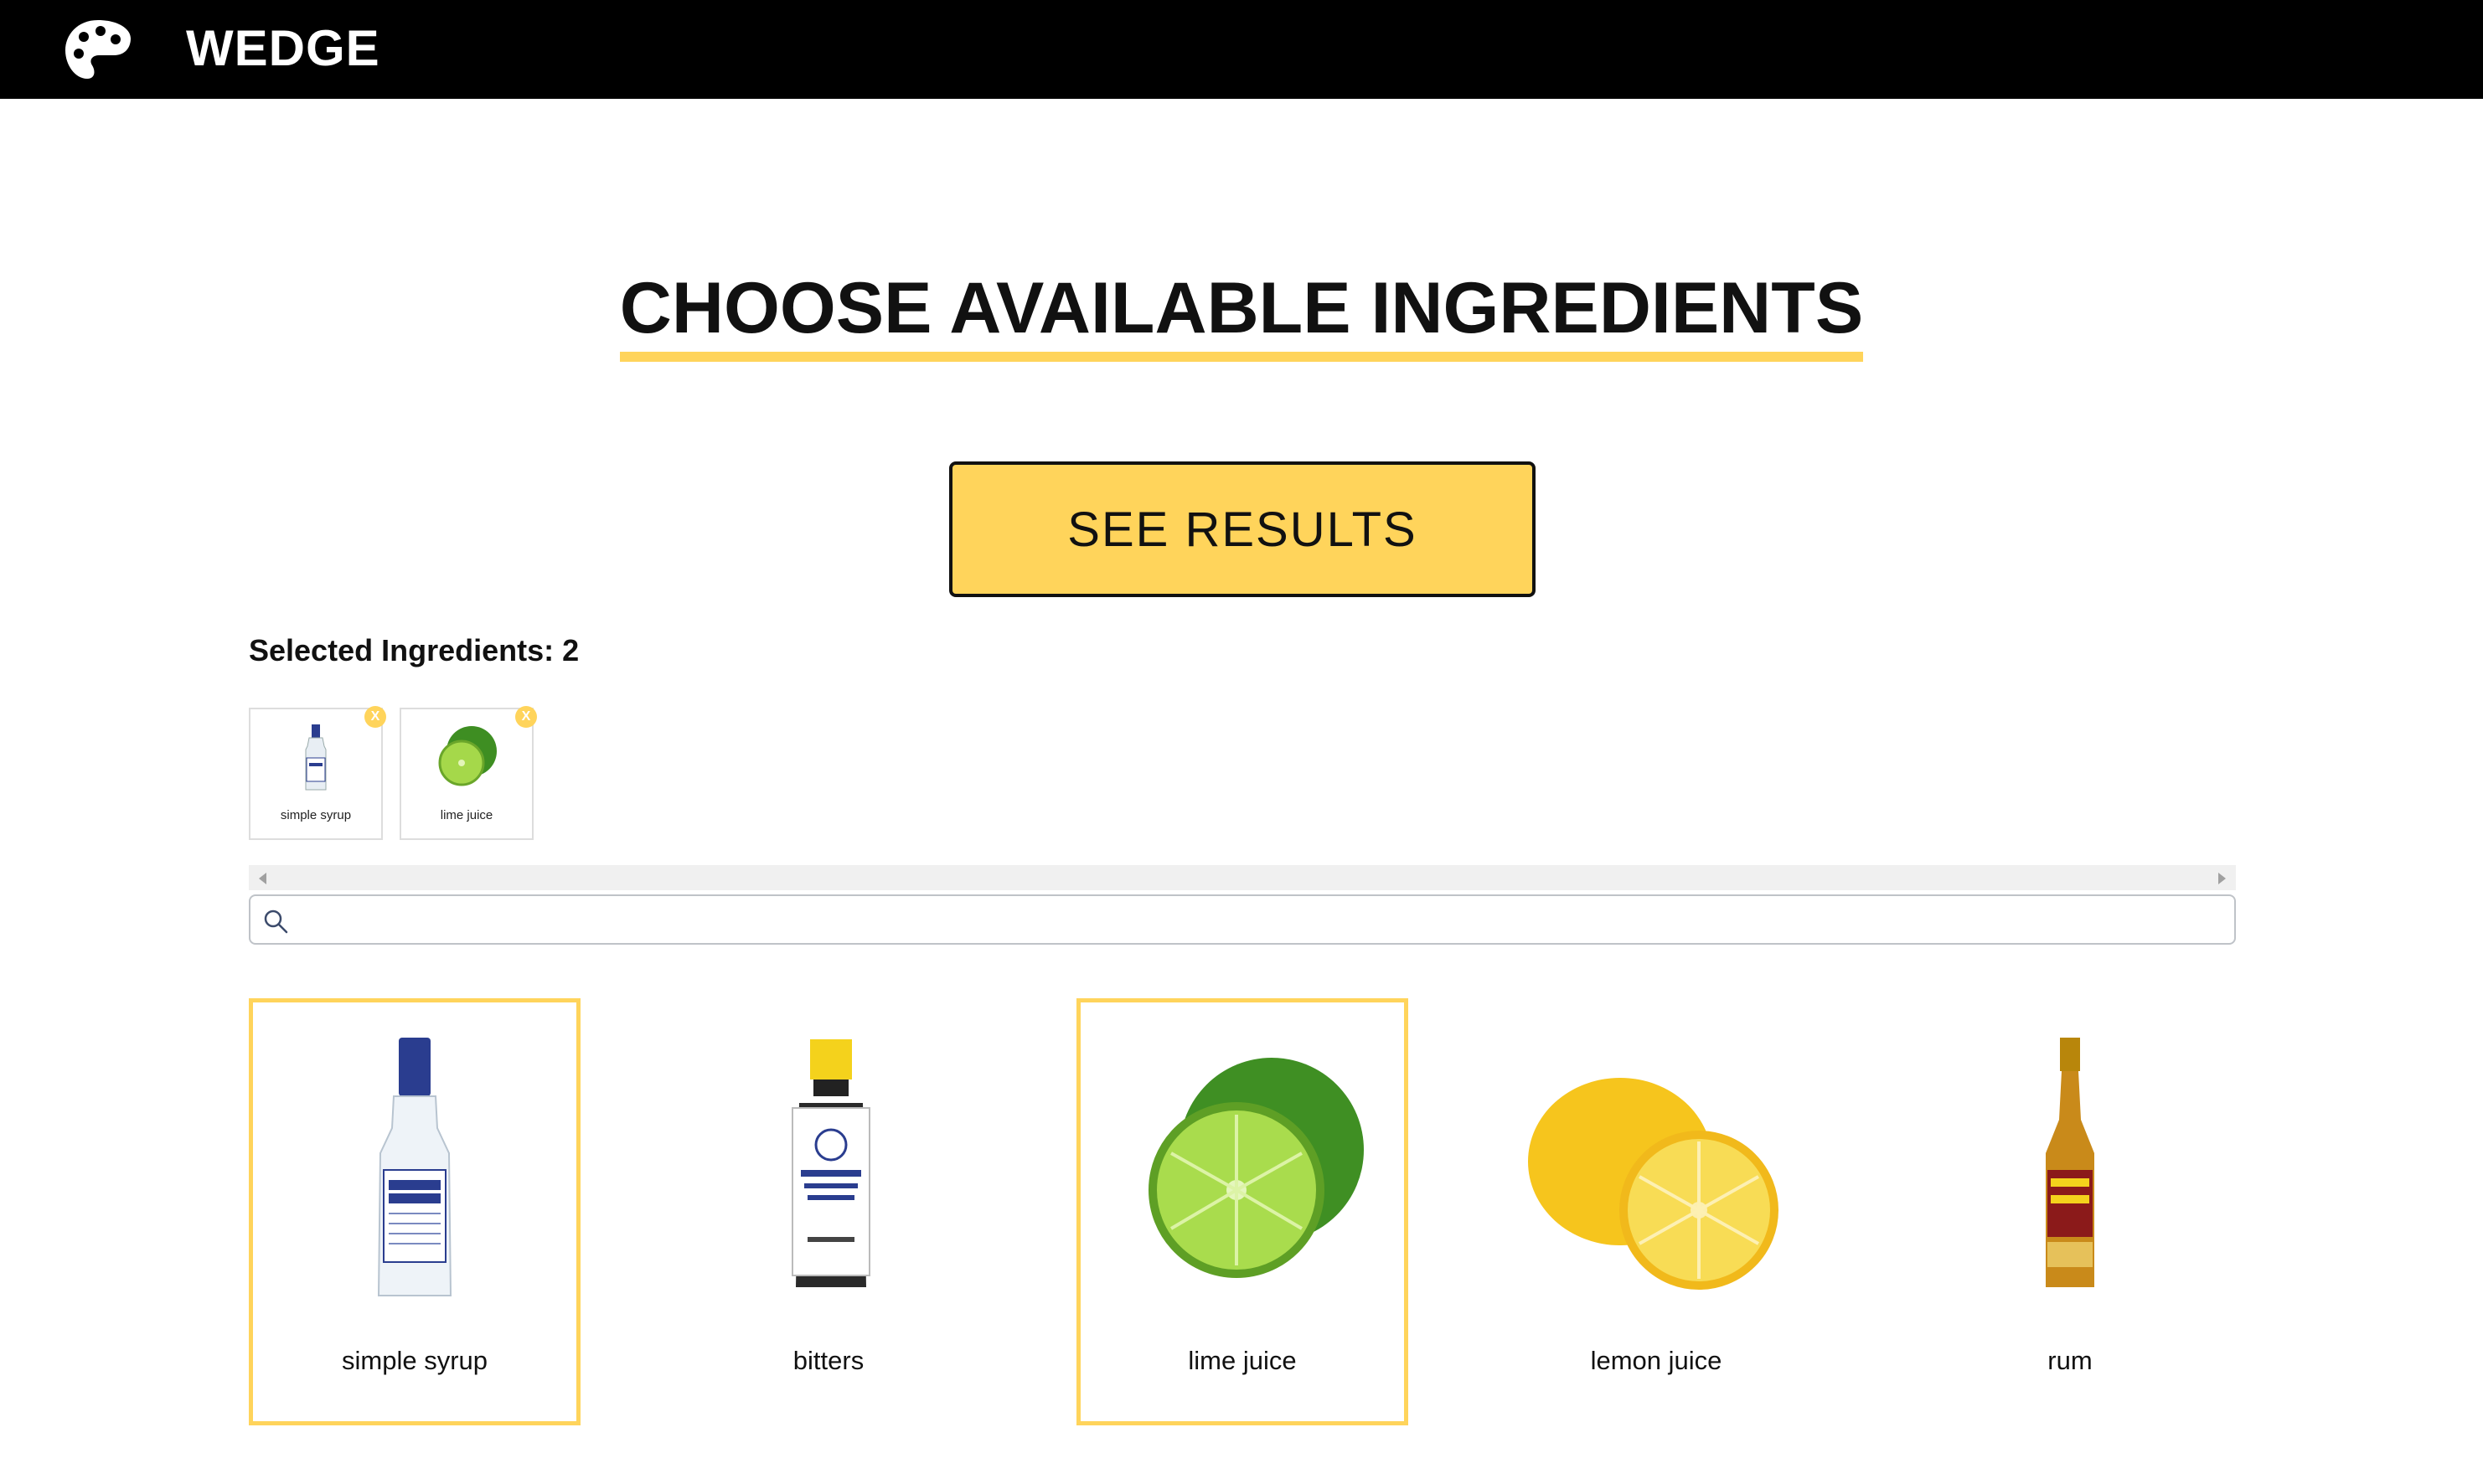 This screenshot has height=1484, width=2483. What do you see at coordinates (1242, 877) in the screenshot?
I see `chips-horizontal-scrollbar` at bounding box center [1242, 877].